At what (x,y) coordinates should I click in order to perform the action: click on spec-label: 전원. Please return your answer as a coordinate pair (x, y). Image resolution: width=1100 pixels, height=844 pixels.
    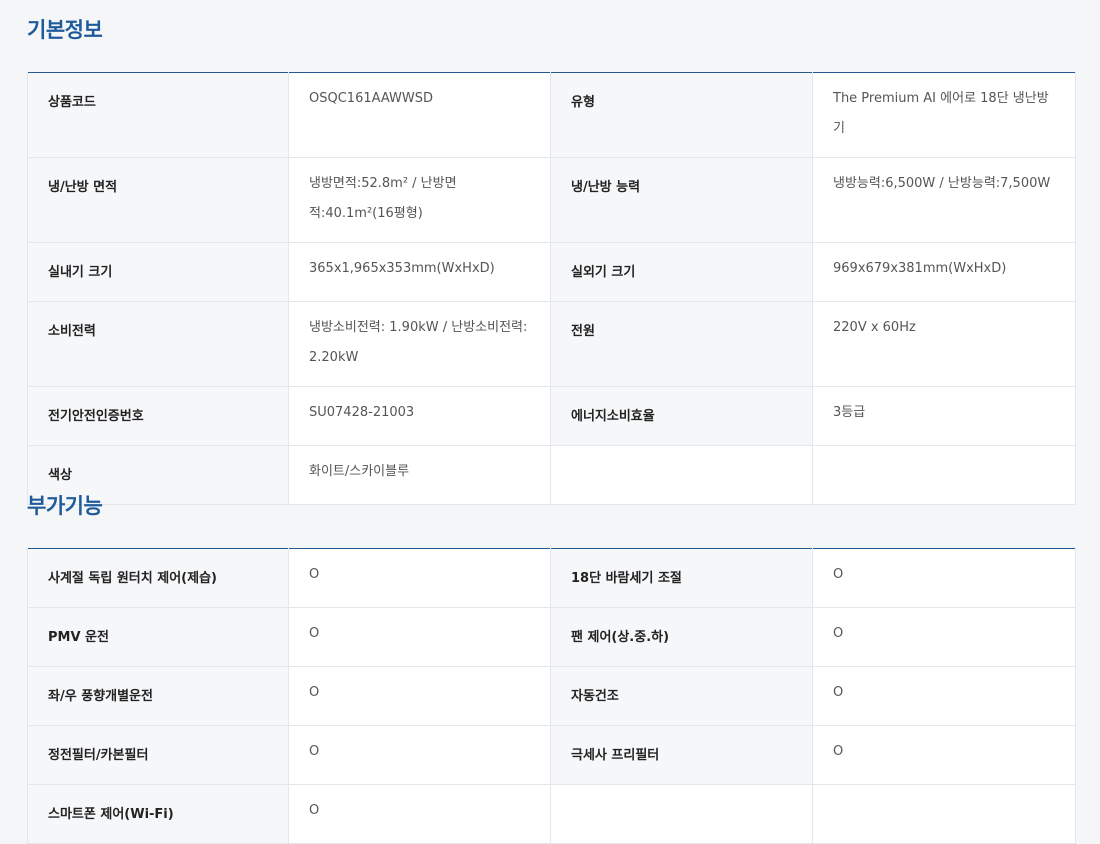
    Looking at the image, I should click on (681, 344).